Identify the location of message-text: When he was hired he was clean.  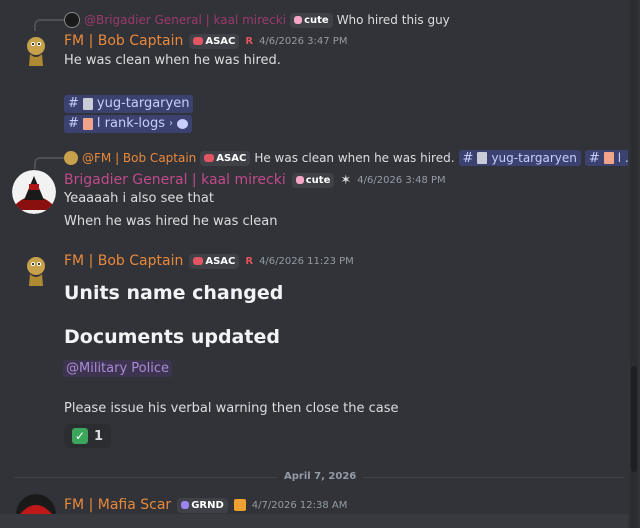
(171, 221).